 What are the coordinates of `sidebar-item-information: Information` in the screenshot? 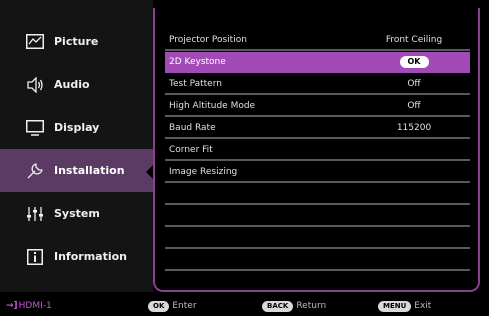 It's located at (76, 256).